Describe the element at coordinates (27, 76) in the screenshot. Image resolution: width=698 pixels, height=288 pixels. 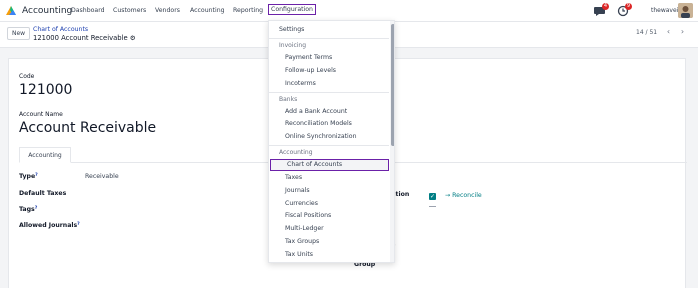
I see `code-label: Code` at that location.